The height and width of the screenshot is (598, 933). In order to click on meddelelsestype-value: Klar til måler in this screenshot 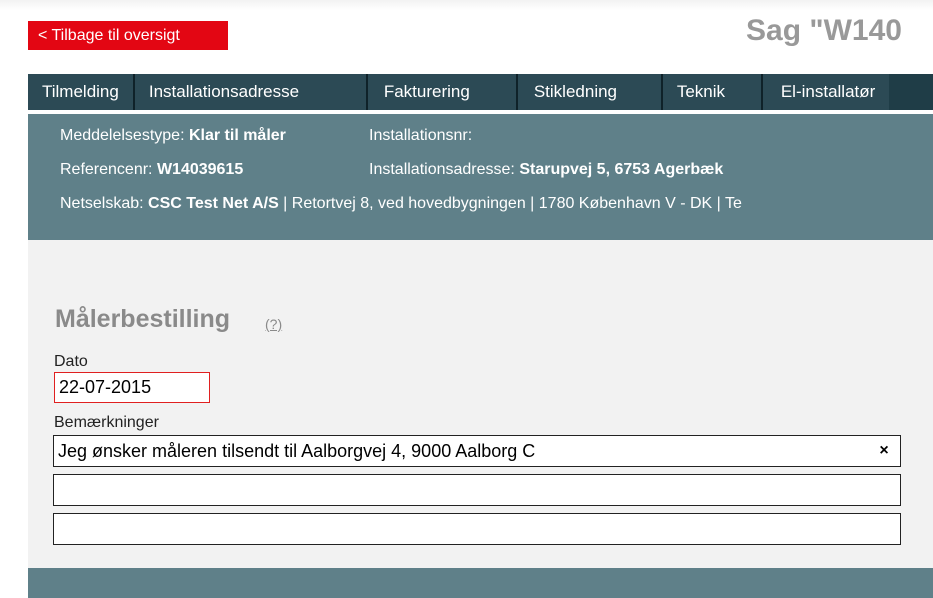, I will do `click(237, 135)`.